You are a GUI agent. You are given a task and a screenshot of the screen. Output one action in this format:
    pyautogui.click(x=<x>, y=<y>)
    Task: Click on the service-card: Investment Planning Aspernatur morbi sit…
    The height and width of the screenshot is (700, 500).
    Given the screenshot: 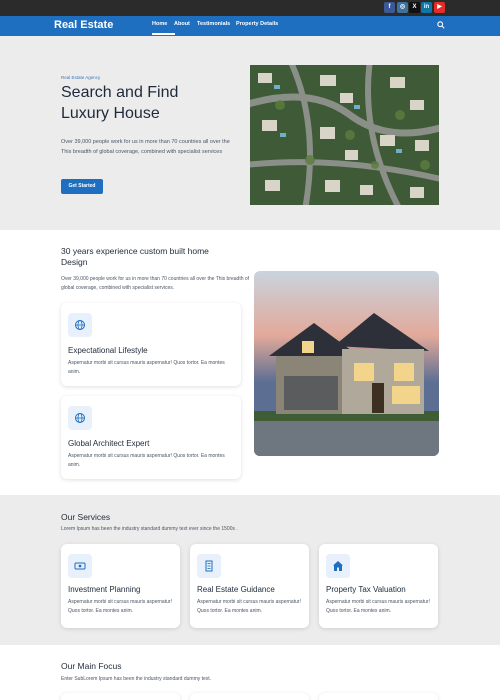 What is the action you would take?
    pyautogui.click(x=120, y=586)
    